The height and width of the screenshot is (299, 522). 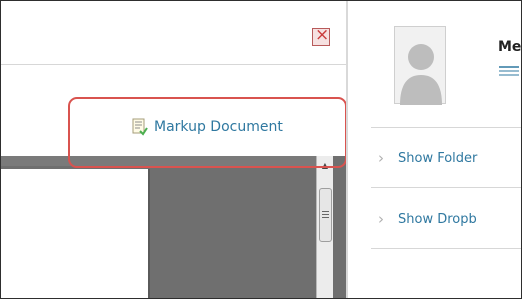 I want to click on close-icon: ×, so click(x=322, y=35).